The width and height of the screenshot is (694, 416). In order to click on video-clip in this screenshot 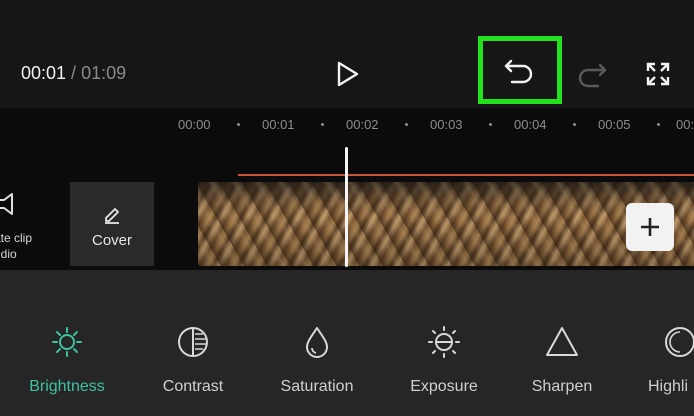, I will do `click(446, 224)`.